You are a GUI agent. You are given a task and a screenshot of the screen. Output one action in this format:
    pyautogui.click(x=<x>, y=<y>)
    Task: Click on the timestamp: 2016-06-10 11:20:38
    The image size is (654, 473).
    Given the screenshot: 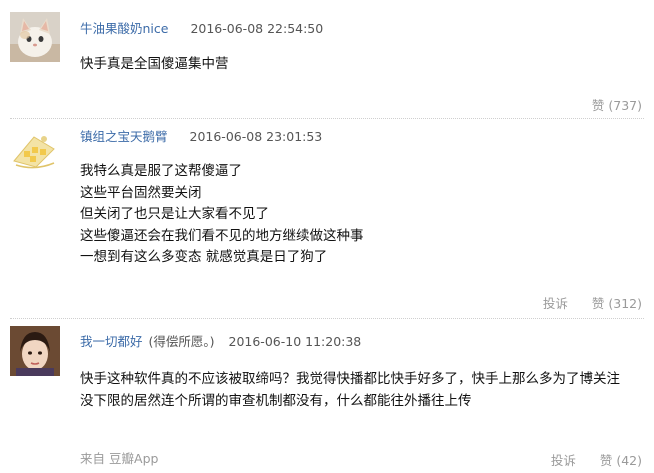 What is the action you would take?
    pyautogui.click(x=295, y=341)
    